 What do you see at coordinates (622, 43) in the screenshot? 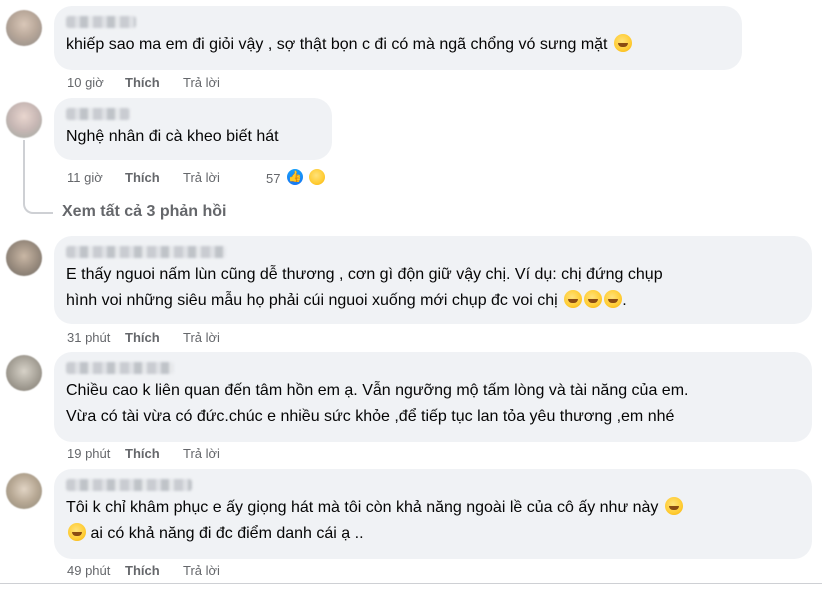
I see `grinning-face-emoji` at bounding box center [622, 43].